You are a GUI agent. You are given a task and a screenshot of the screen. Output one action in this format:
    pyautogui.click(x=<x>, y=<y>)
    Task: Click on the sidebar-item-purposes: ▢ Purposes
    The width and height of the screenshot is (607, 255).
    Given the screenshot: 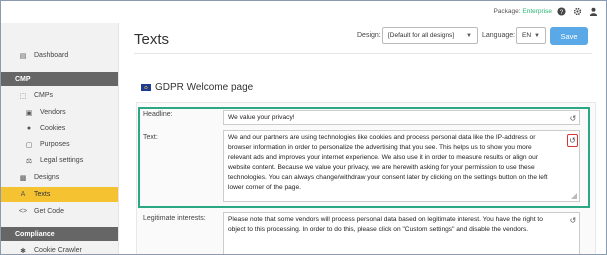 What is the action you would take?
    pyautogui.click(x=59, y=144)
    